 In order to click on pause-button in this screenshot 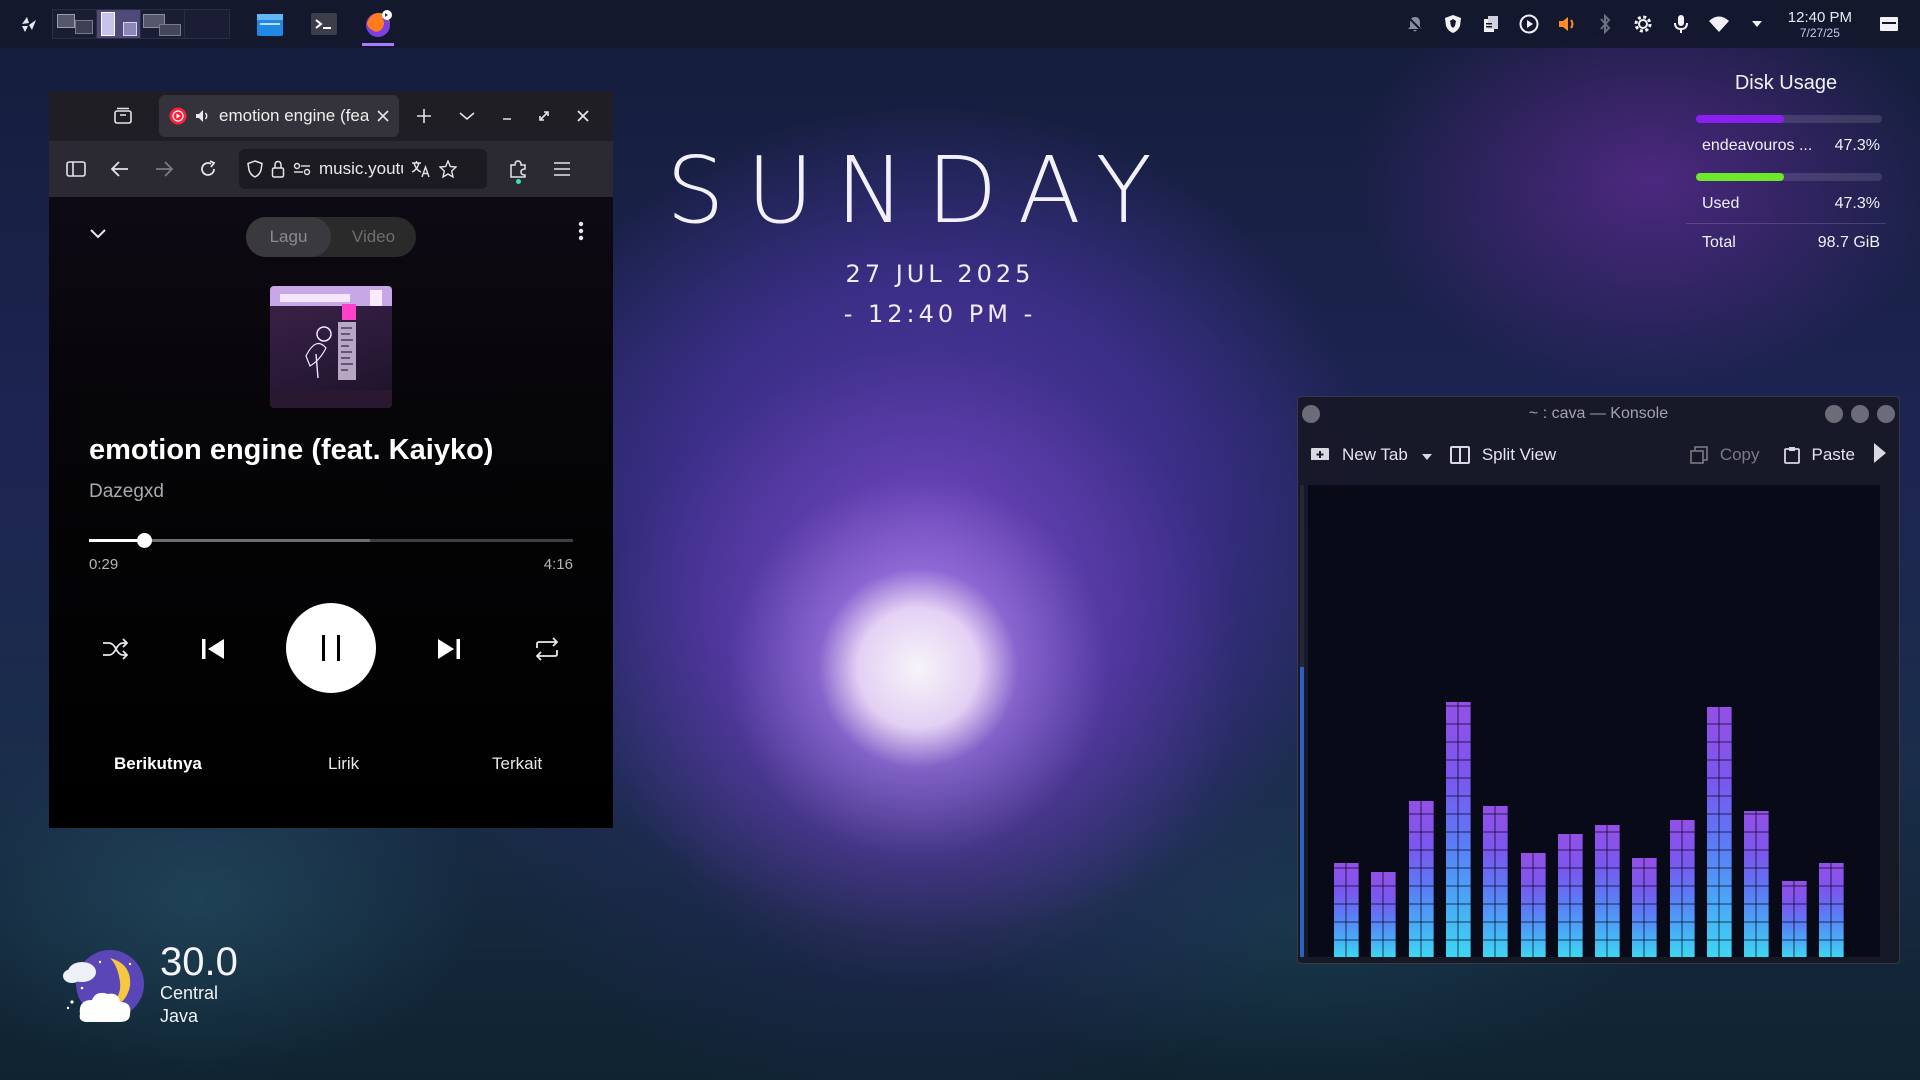, I will do `click(331, 648)`.